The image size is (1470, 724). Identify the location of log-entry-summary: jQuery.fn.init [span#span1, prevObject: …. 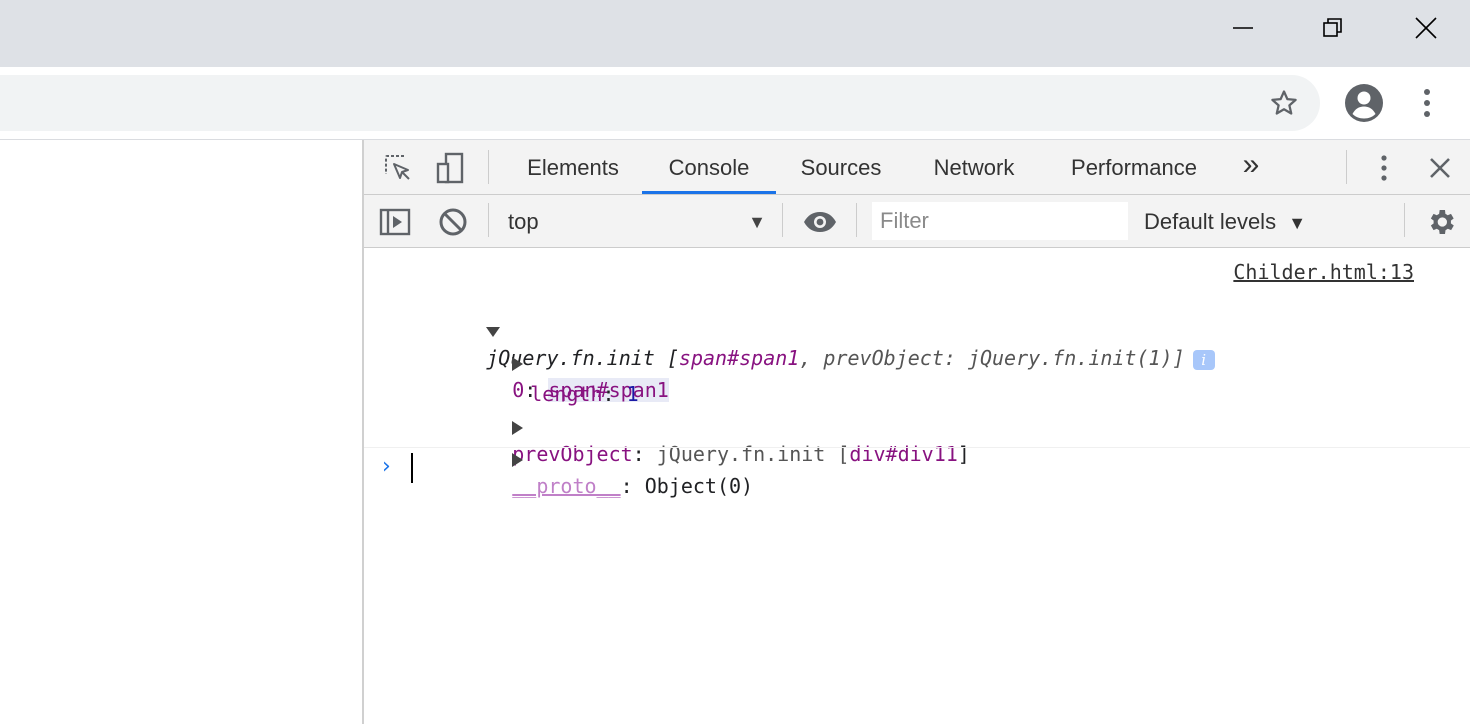
(814, 329).